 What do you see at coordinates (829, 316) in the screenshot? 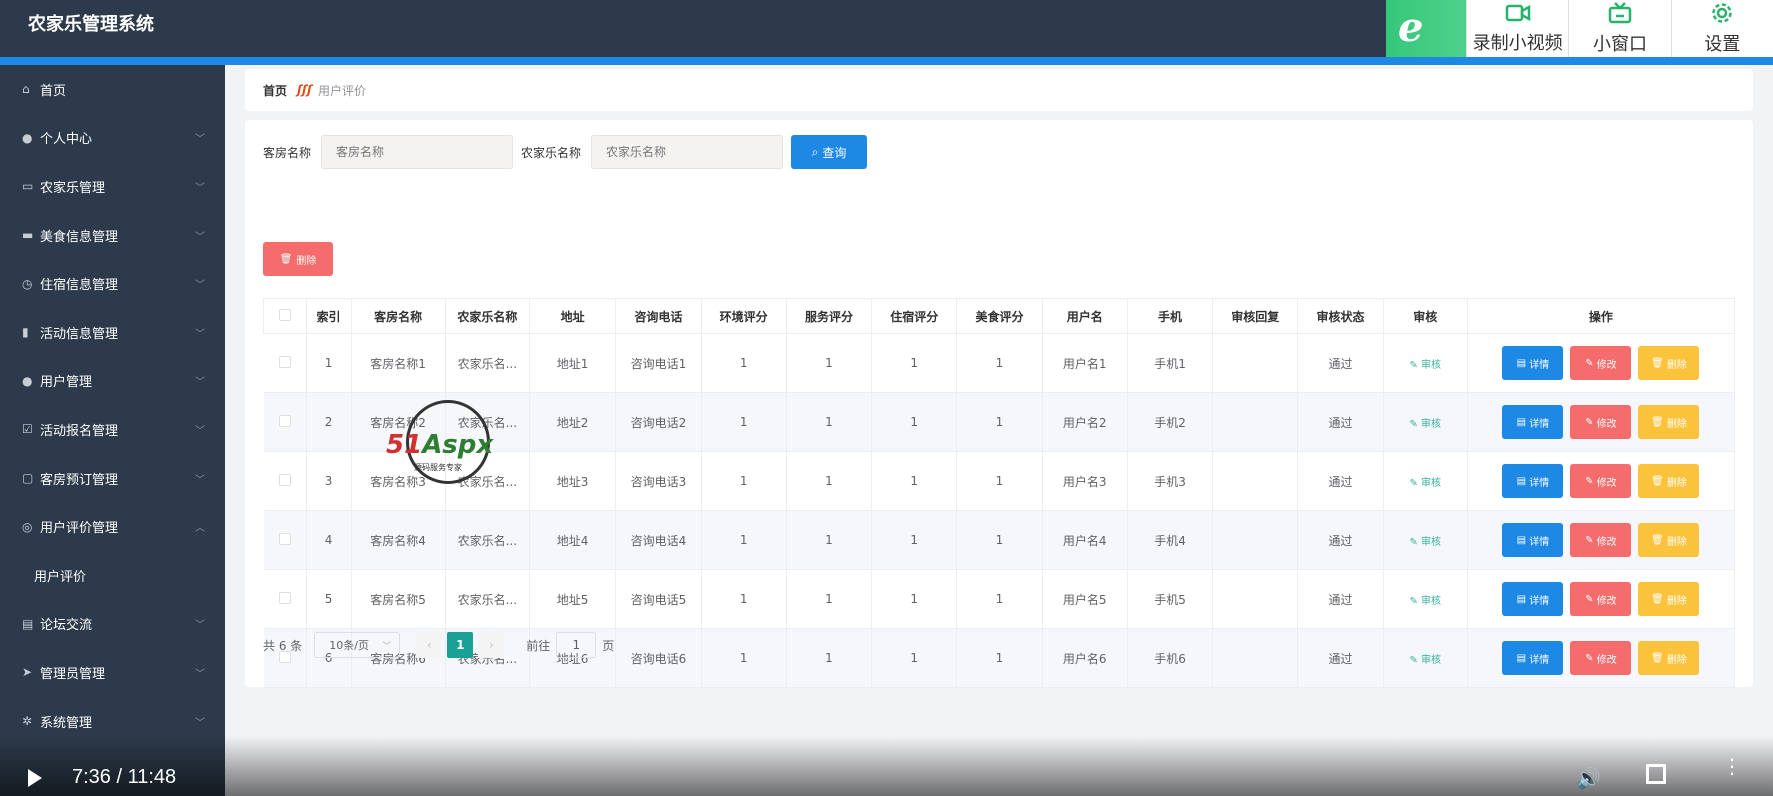
I see `column-header: 服务评分` at bounding box center [829, 316].